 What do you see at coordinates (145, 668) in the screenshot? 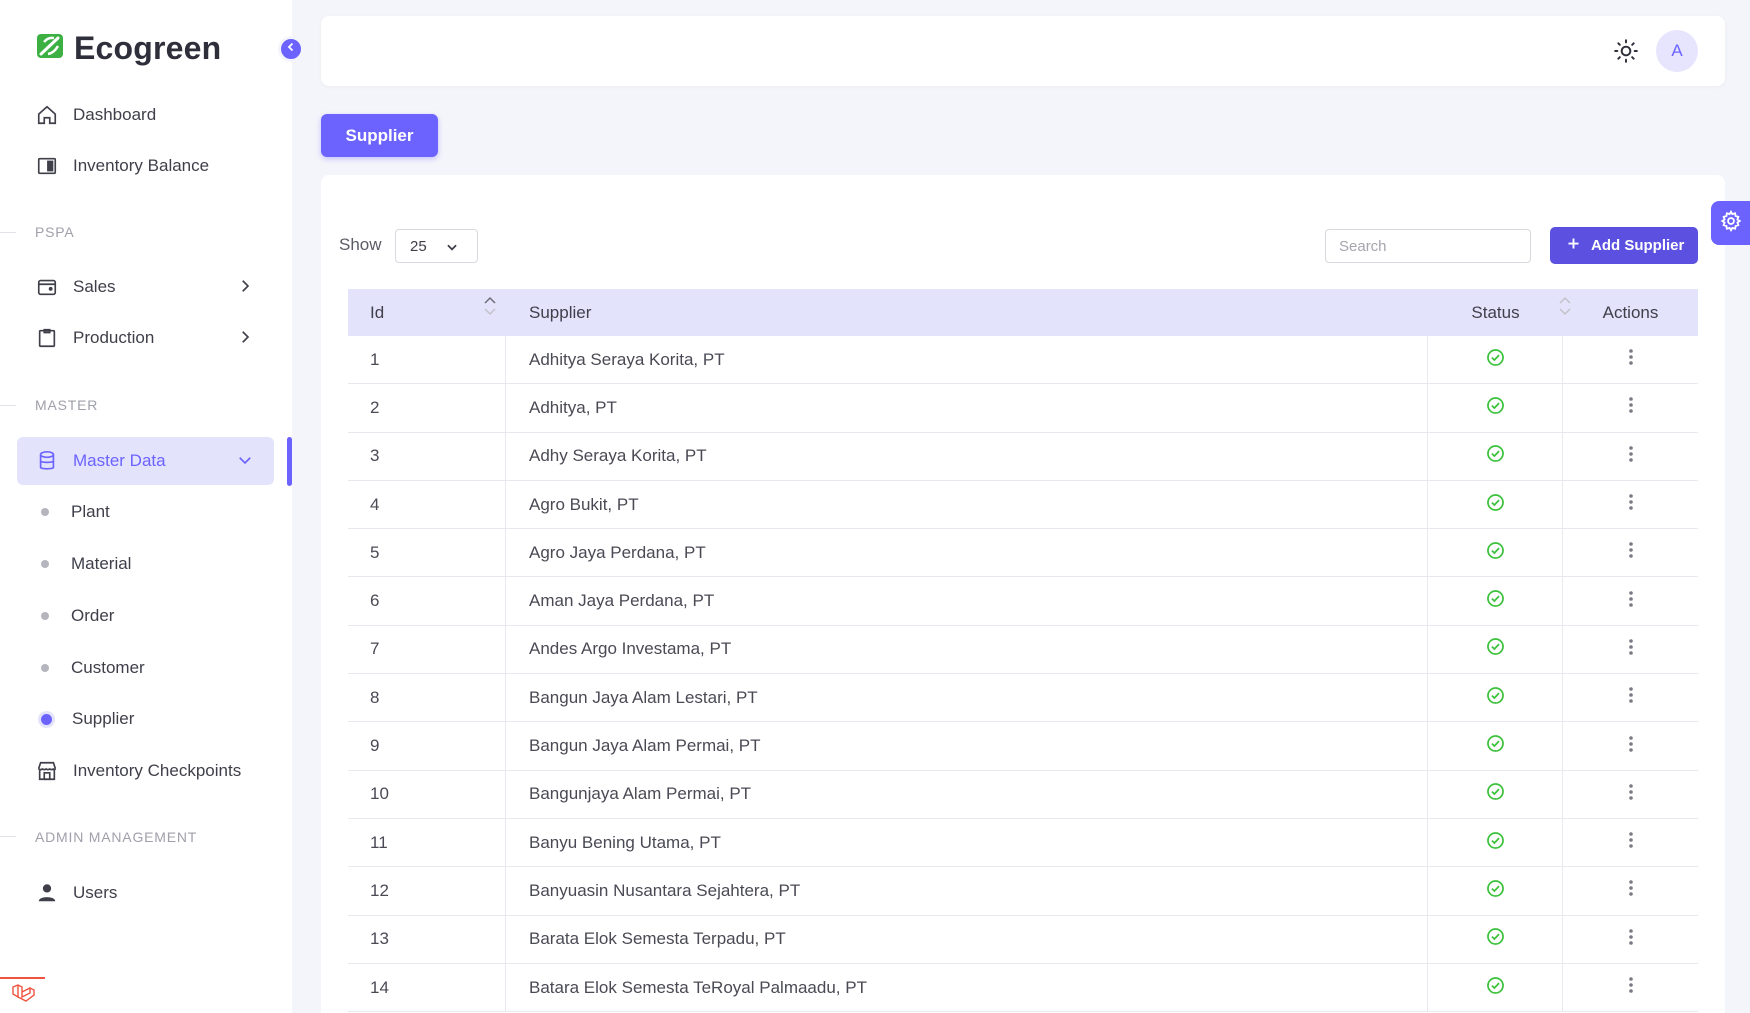
I see `sidebar-item-customer: Customer` at bounding box center [145, 668].